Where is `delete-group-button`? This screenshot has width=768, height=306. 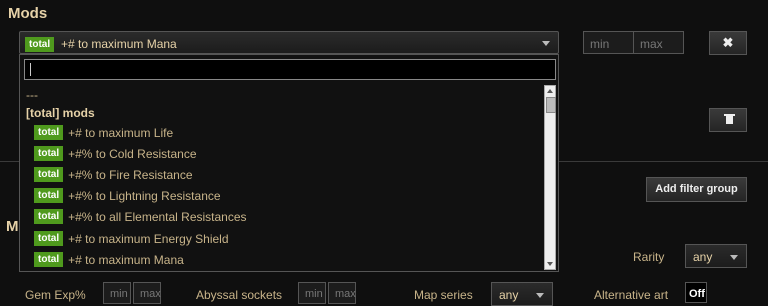 delete-group-button is located at coordinates (728, 120).